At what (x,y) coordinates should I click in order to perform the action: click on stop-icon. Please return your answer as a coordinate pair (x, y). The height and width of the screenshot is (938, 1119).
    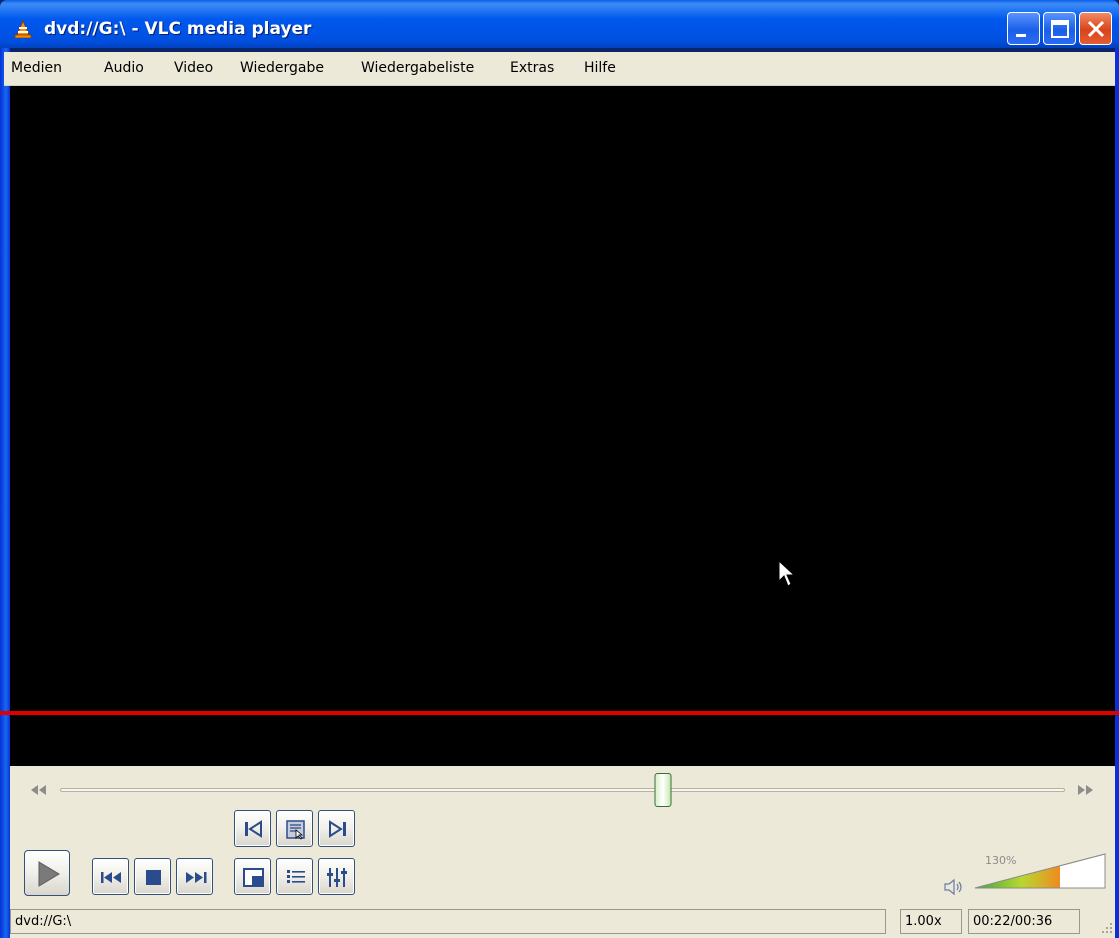
    Looking at the image, I should click on (153, 877).